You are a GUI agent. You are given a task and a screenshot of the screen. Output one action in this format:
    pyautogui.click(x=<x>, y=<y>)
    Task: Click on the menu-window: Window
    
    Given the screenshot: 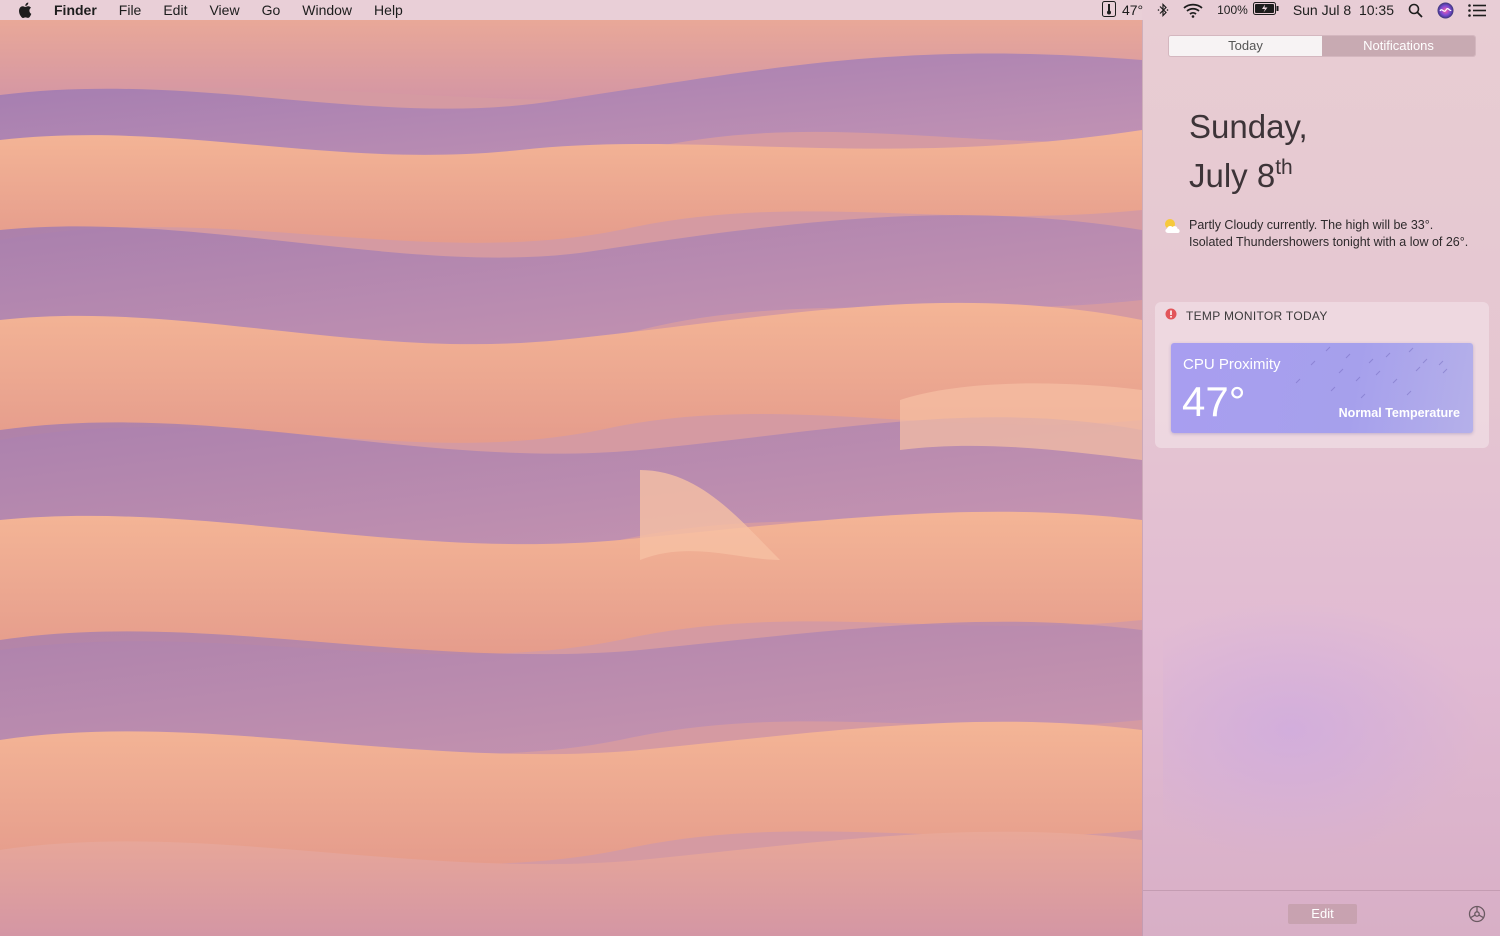 What is the action you would take?
    pyautogui.click(x=327, y=10)
    